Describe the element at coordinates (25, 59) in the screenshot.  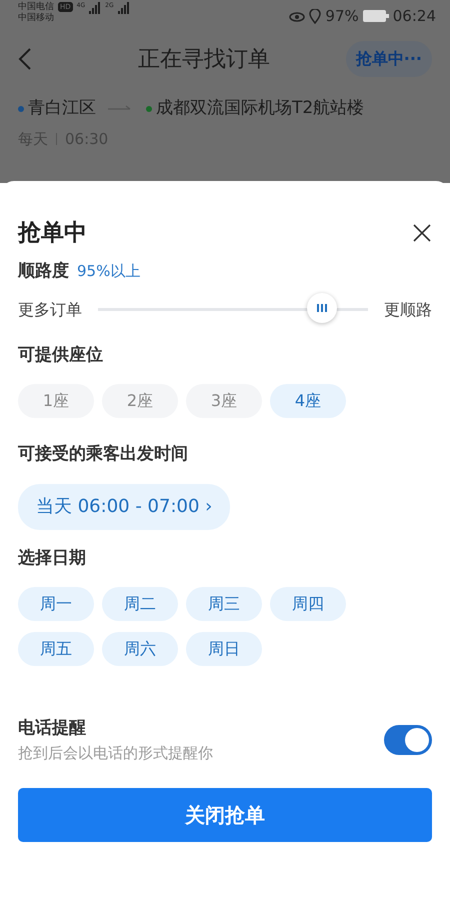
I see `back-icon` at that location.